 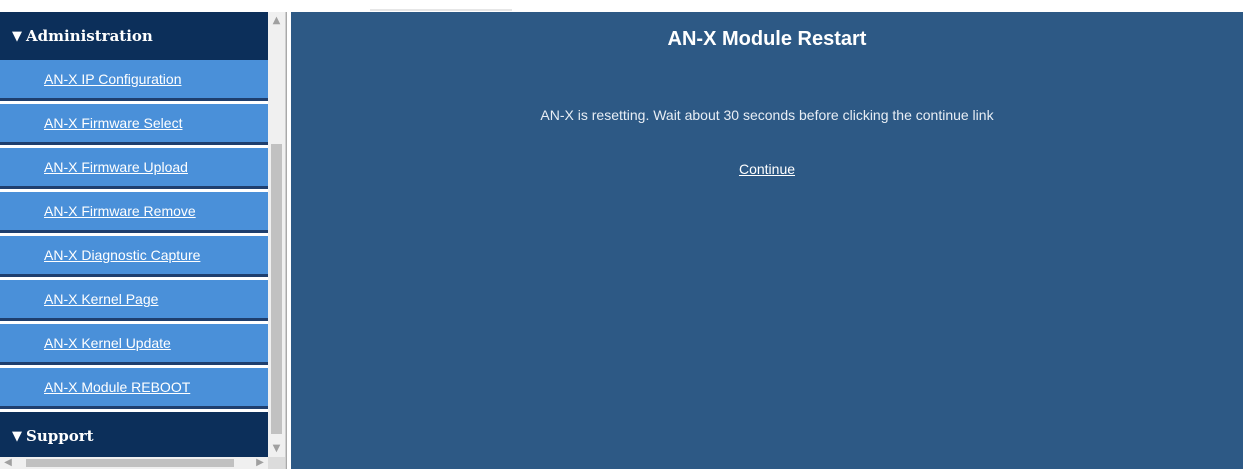 I want to click on continue-link: Continue, so click(x=767, y=169).